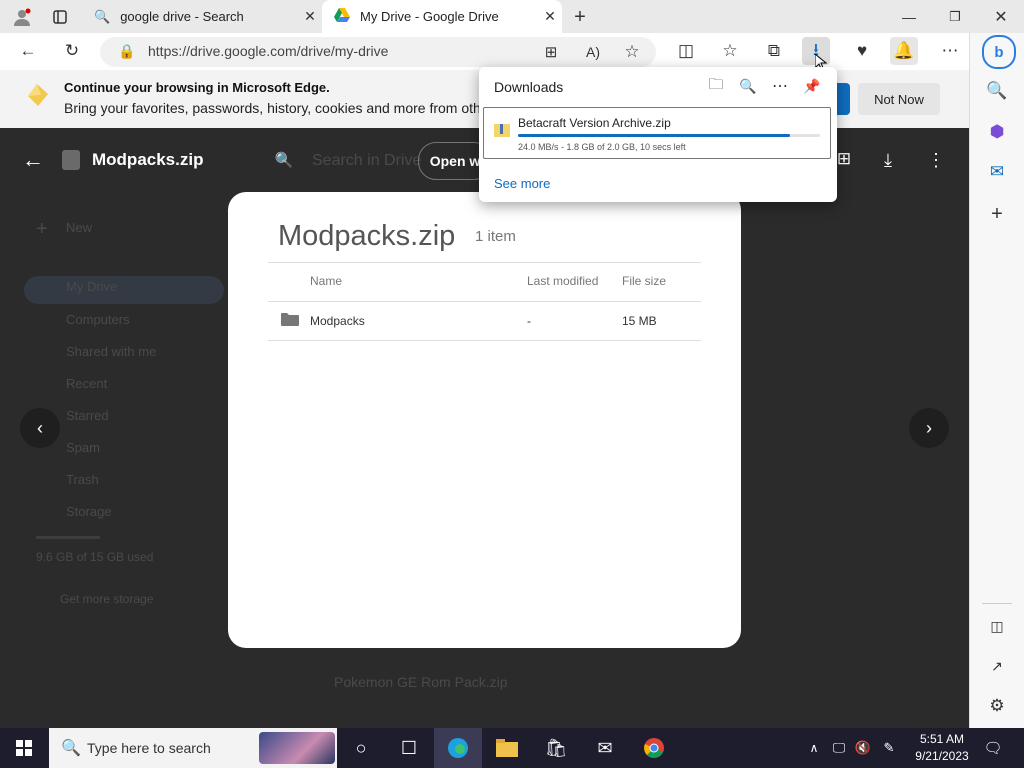  Describe the element at coordinates (89, 511) in the screenshot. I see `drive-nav-storage: Storage` at that location.